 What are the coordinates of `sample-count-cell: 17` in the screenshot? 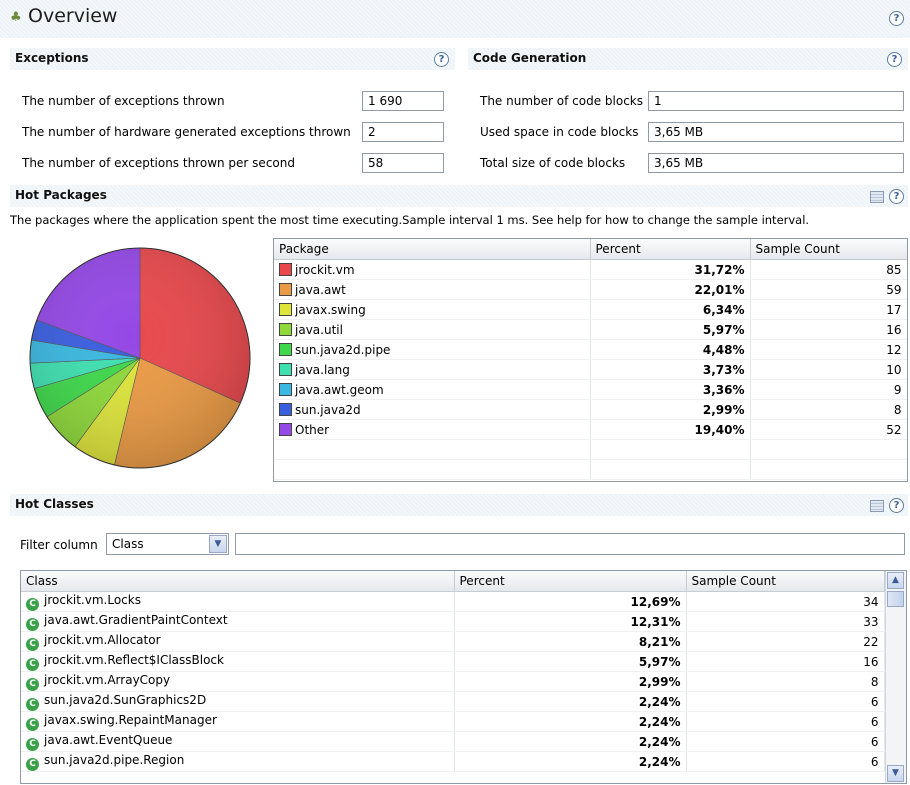 It's located at (828, 309).